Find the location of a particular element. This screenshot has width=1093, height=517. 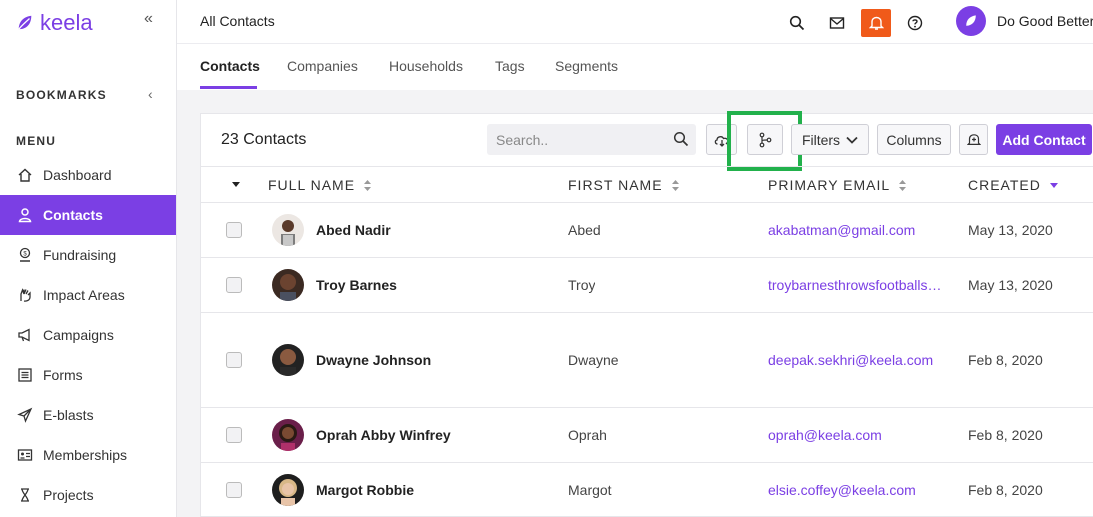

user-name: Do Good Better is located at coordinates (1045, 21).